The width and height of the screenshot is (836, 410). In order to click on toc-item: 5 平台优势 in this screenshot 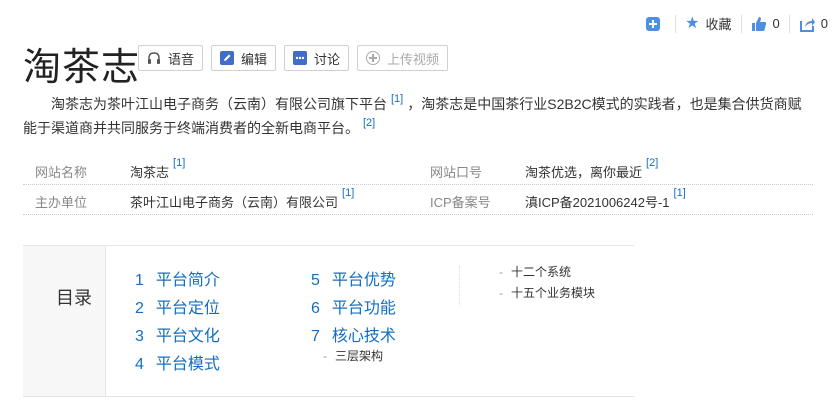, I will do `click(353, 278)`.